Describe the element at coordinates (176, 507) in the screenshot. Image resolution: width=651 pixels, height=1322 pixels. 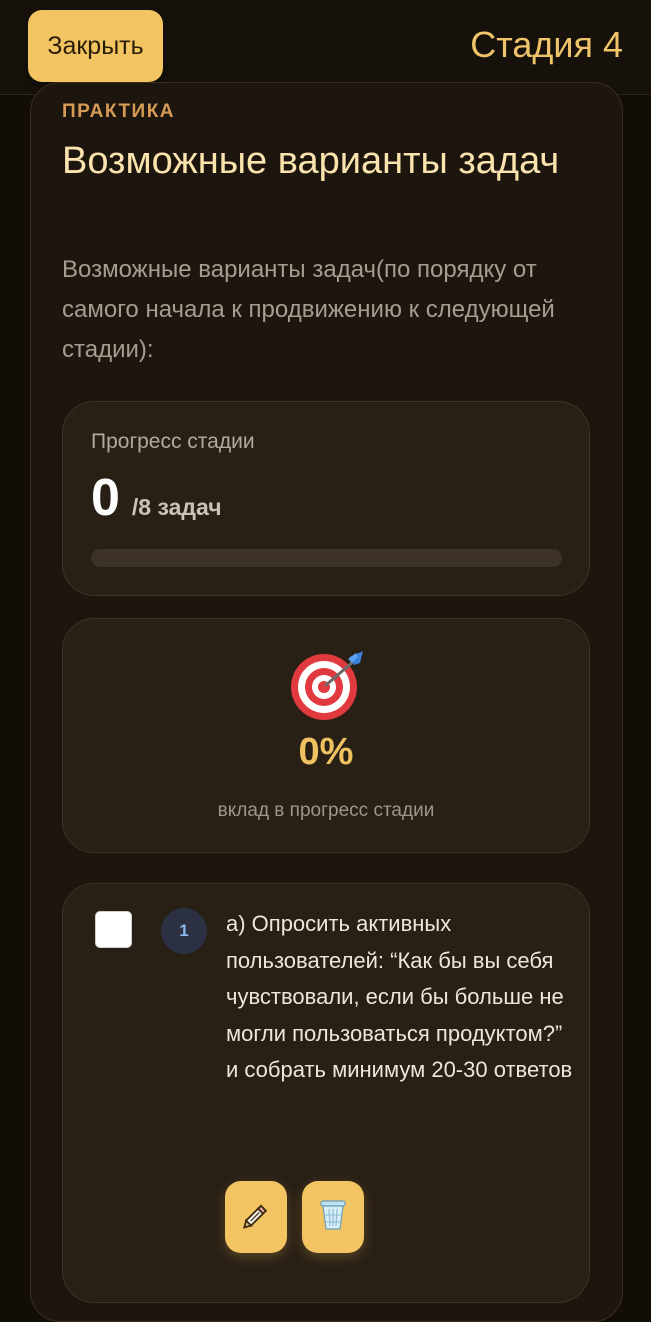
I see `progress-total: /8 задач` at that location.